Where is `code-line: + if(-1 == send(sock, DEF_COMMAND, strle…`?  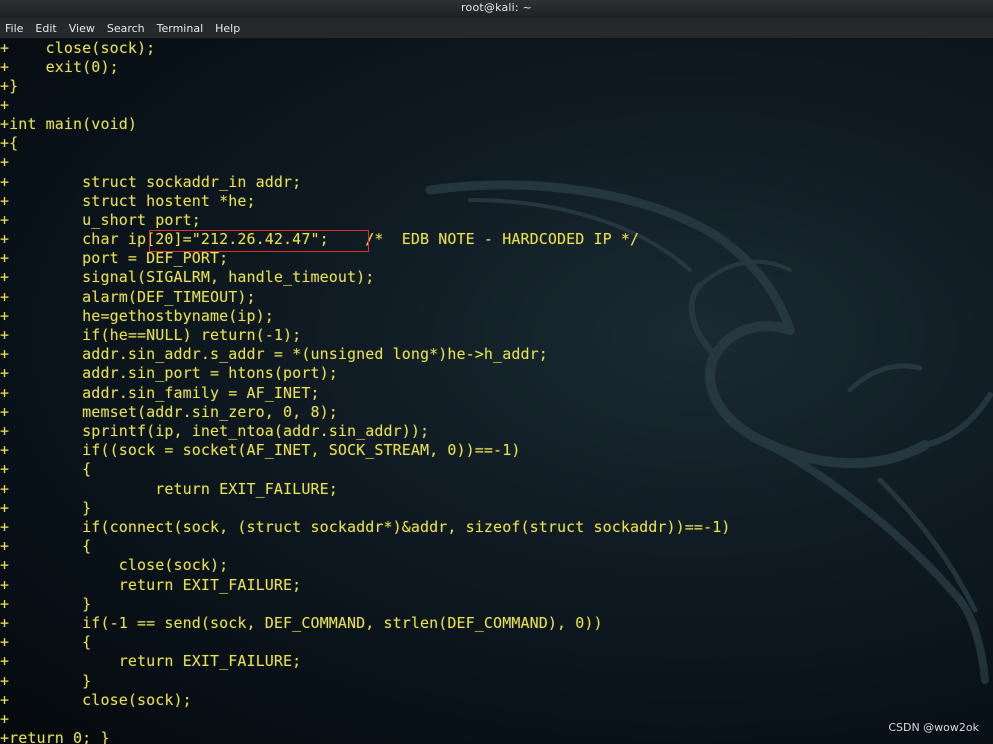 code-line: + if(-1 == send(sock, DEF_COMMAND, strle… is located at coordinates (301, 623).